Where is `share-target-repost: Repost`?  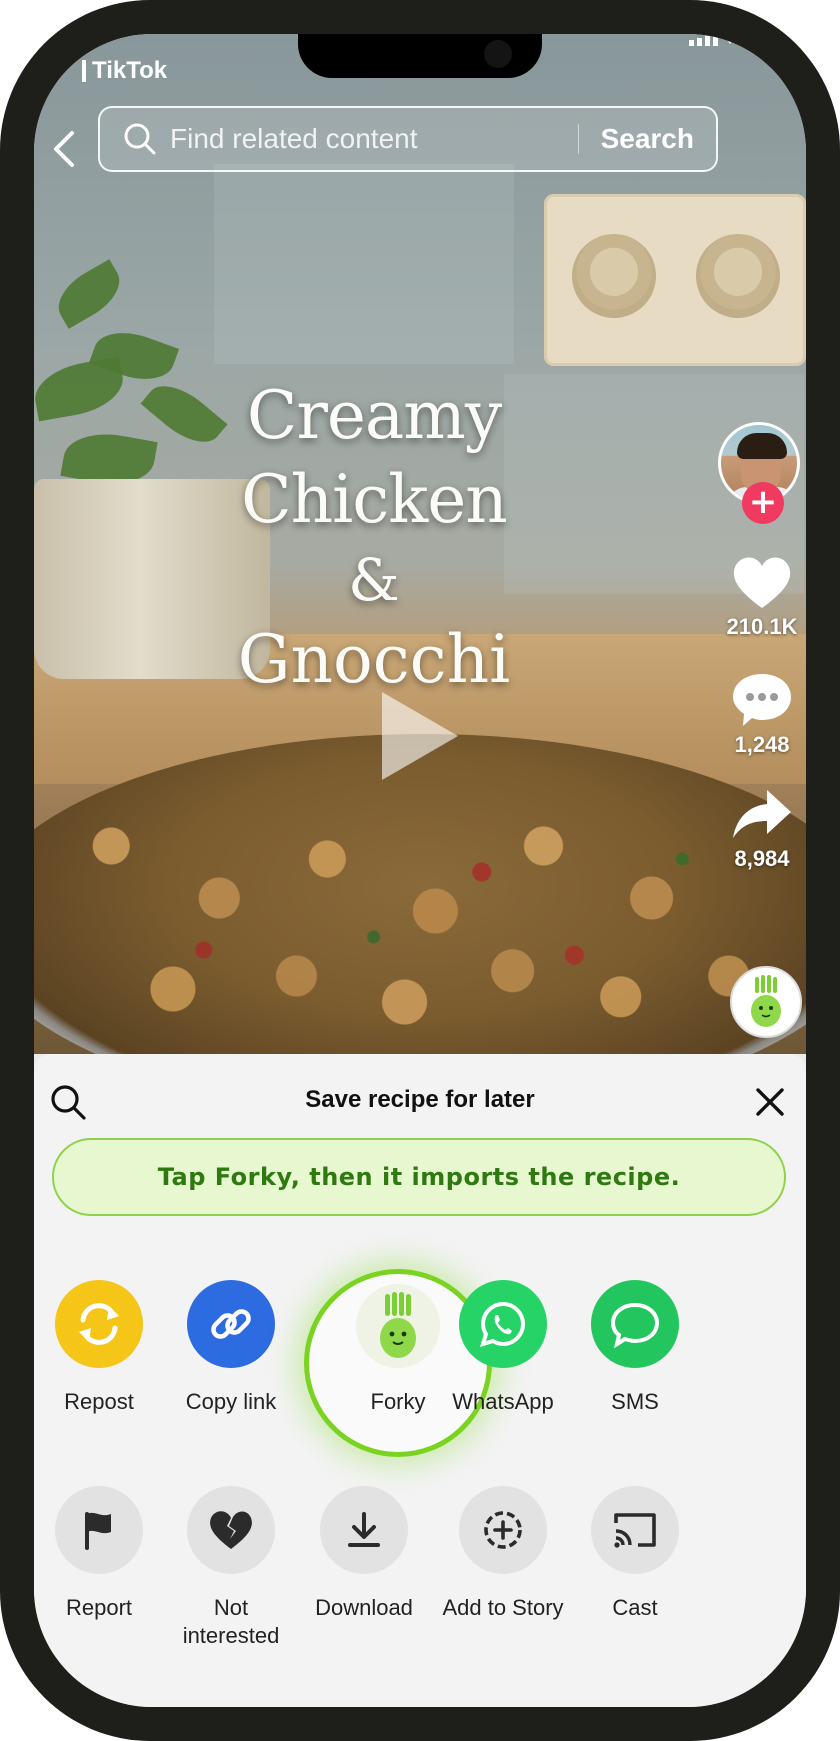 share-target-repost: Repost is located at coordinates (104, 1348).